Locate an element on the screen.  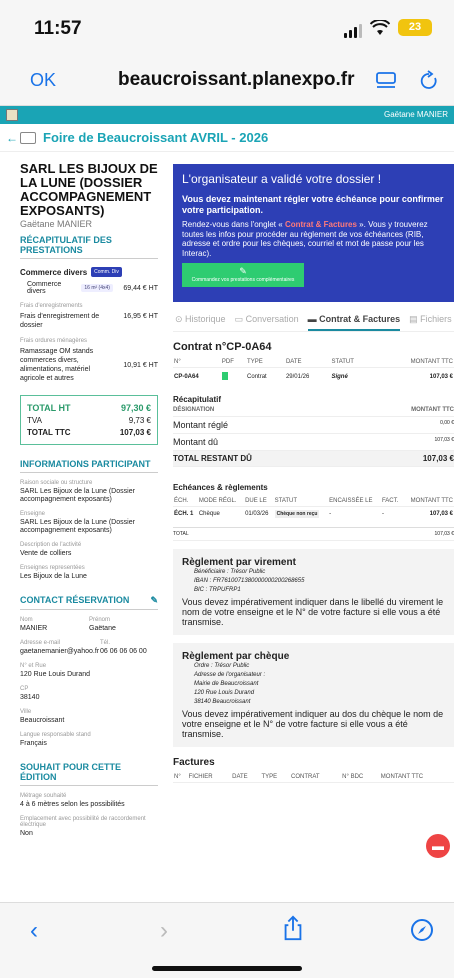
item-price: 16,95 € HT is located at coordinates (140, 316).